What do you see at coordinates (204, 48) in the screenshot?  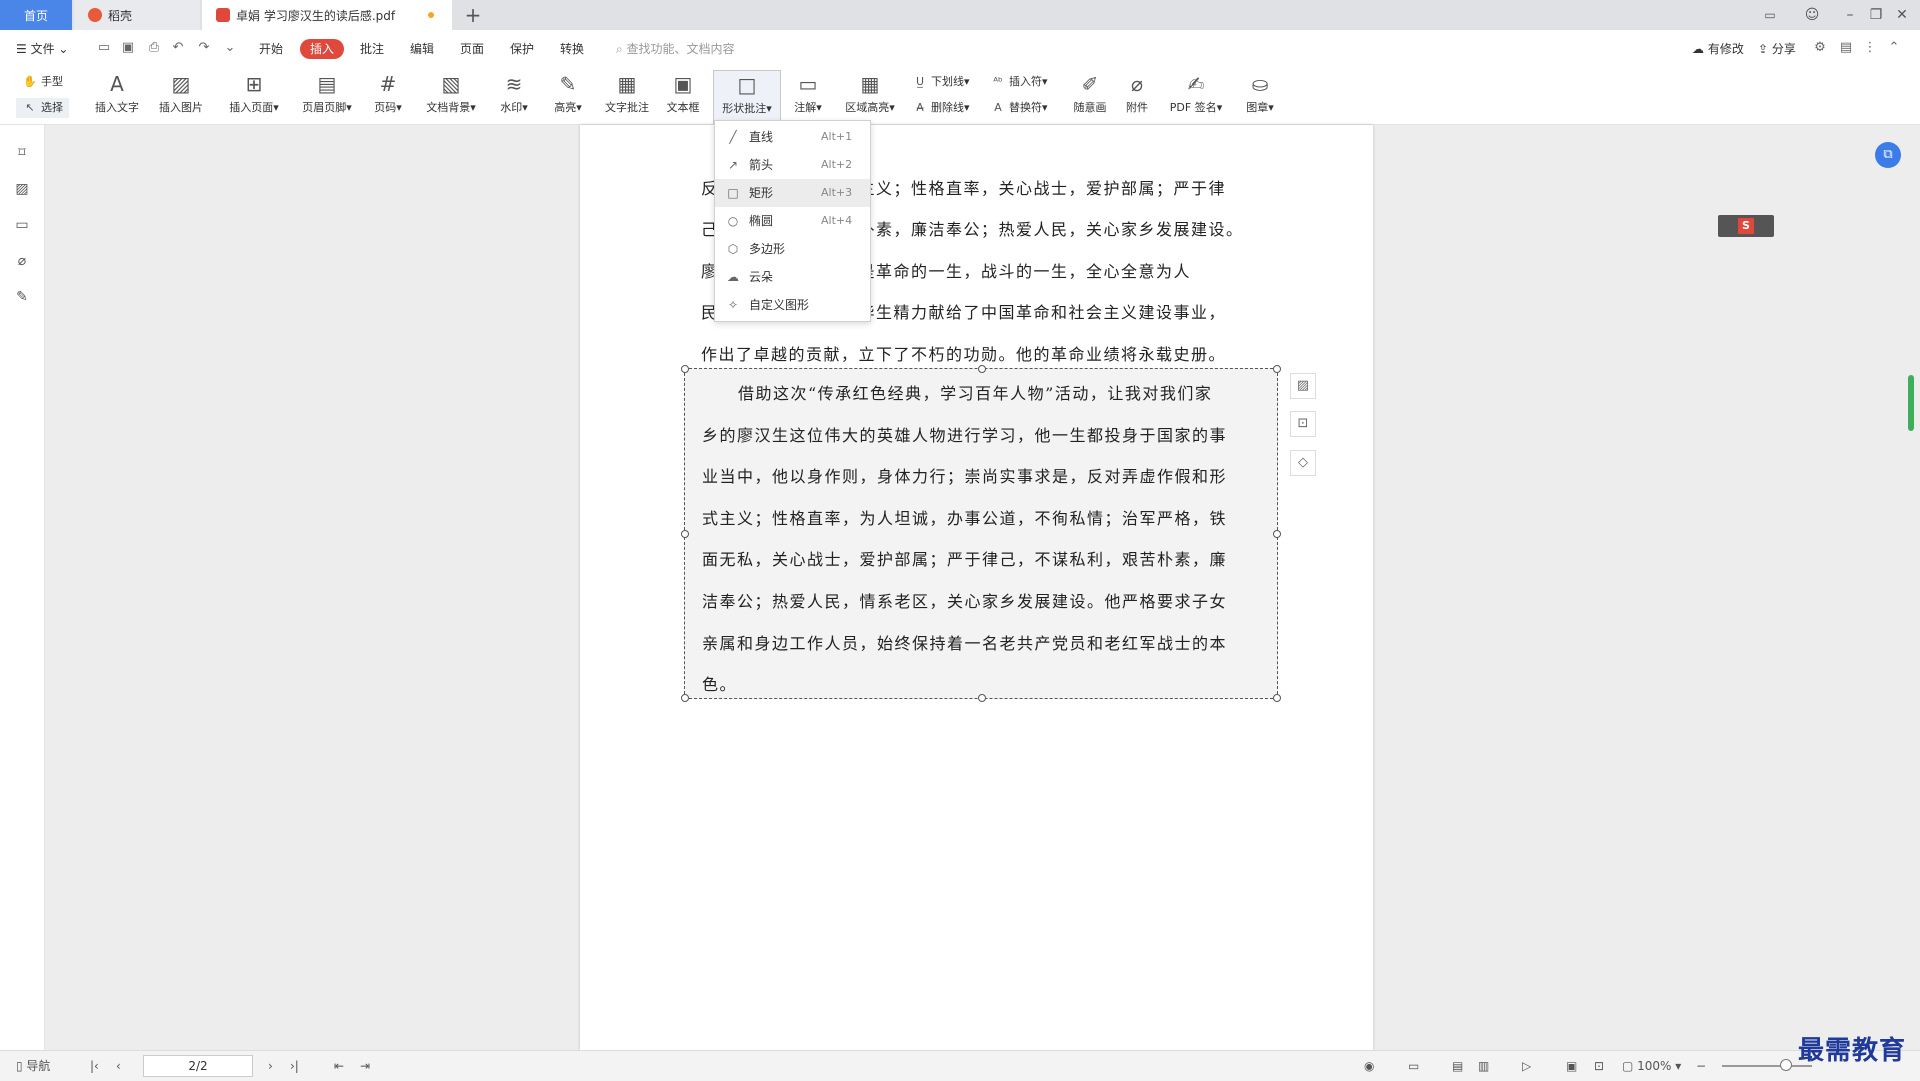 I see `redo-icon: ↷` at bounding box center [204, 48].